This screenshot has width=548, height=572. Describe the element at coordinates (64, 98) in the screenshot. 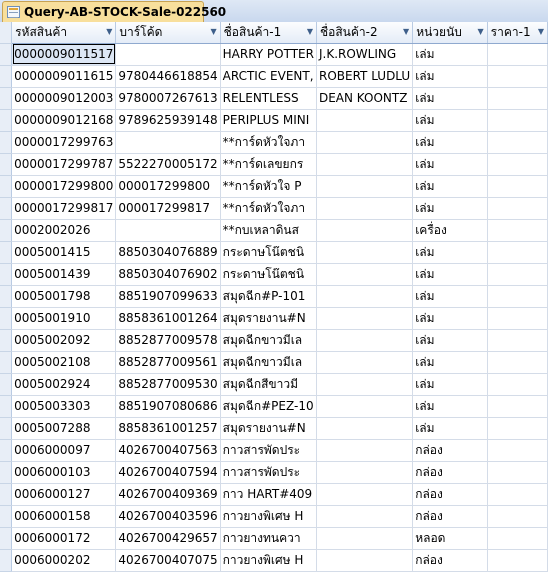

I see `table-cell: 0000009012003` at that location.